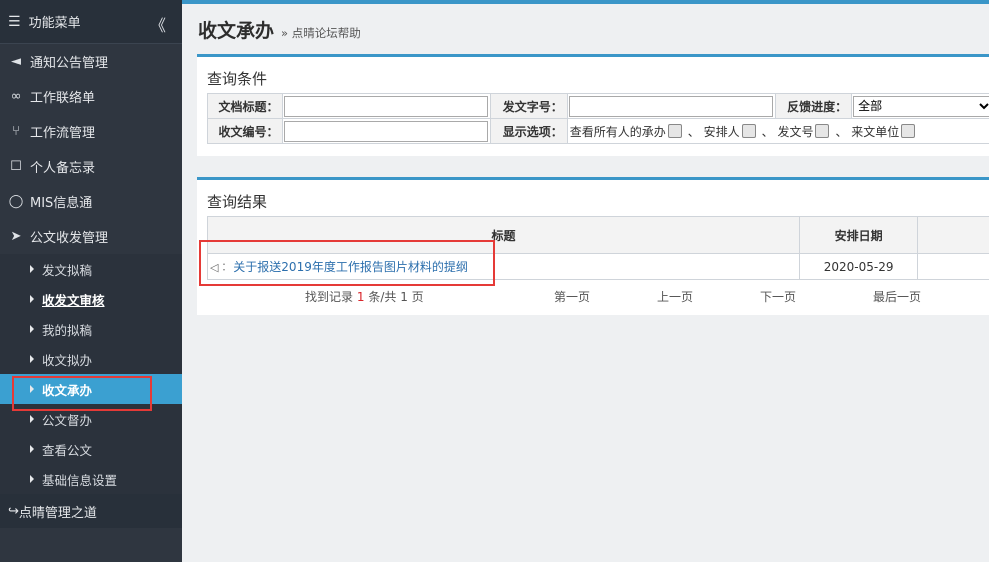 This screenshot has height=562, width=989. I want to click on sidebar-item-label: 公文收发管理, so click(69, 238).